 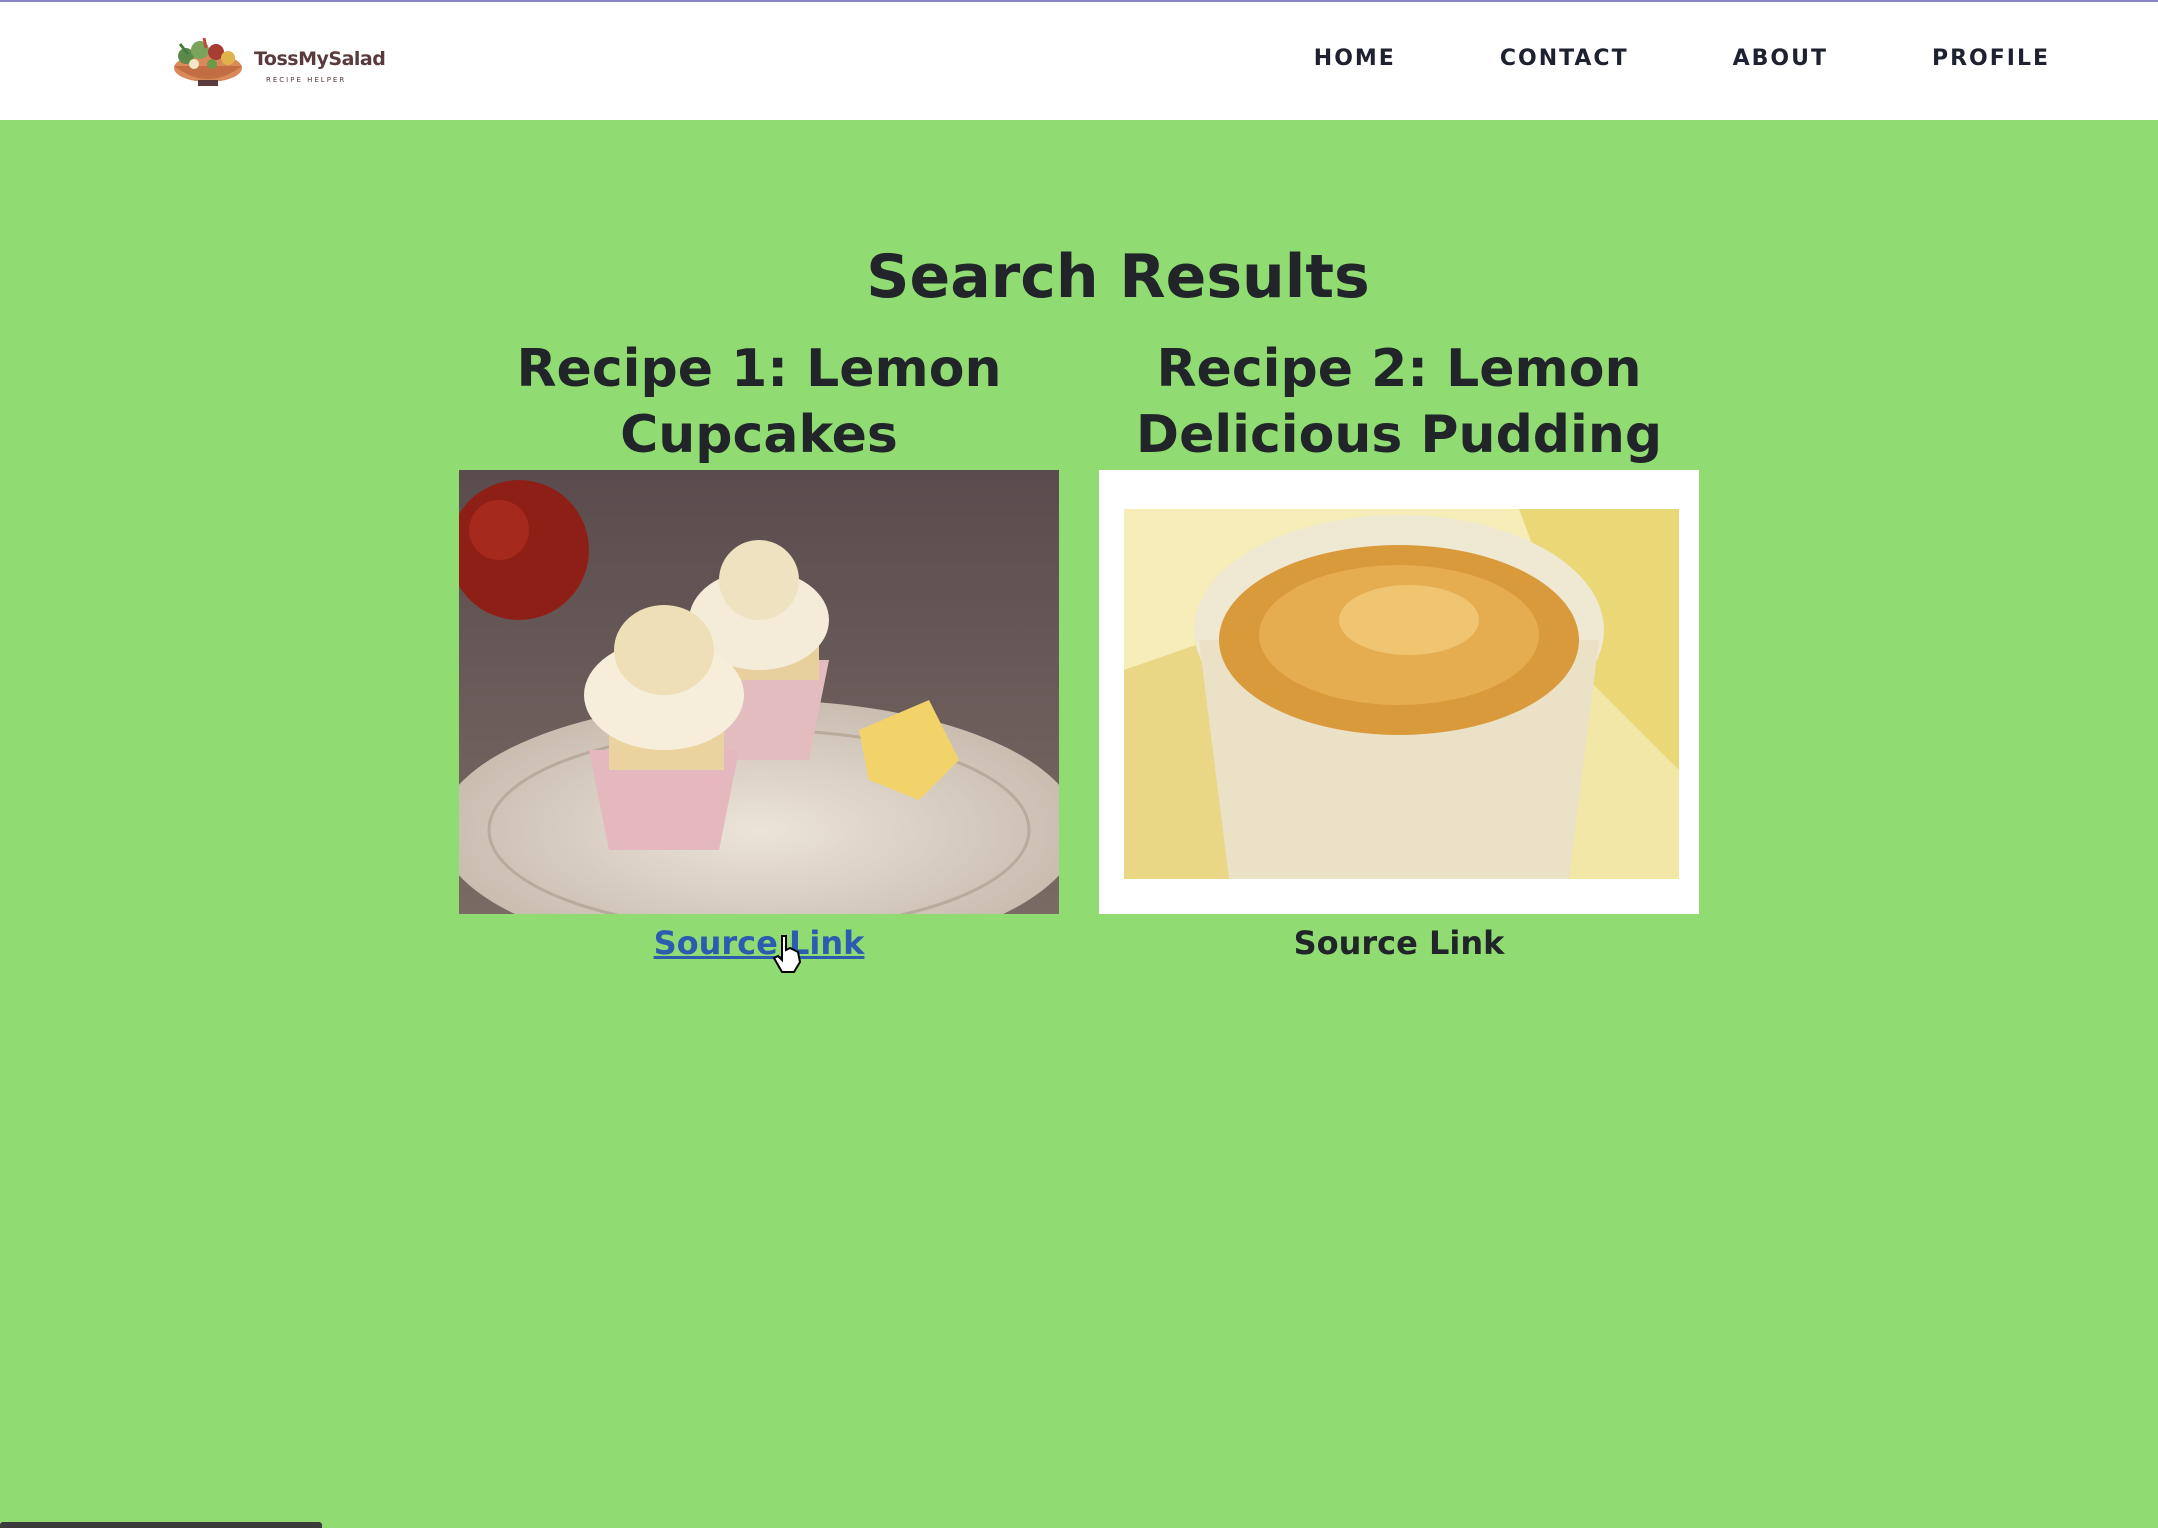 What do you see at coordinates (1118, 277) in the screenshot?
I see `page-title: Search Results` at bounding box center [1118, 277].